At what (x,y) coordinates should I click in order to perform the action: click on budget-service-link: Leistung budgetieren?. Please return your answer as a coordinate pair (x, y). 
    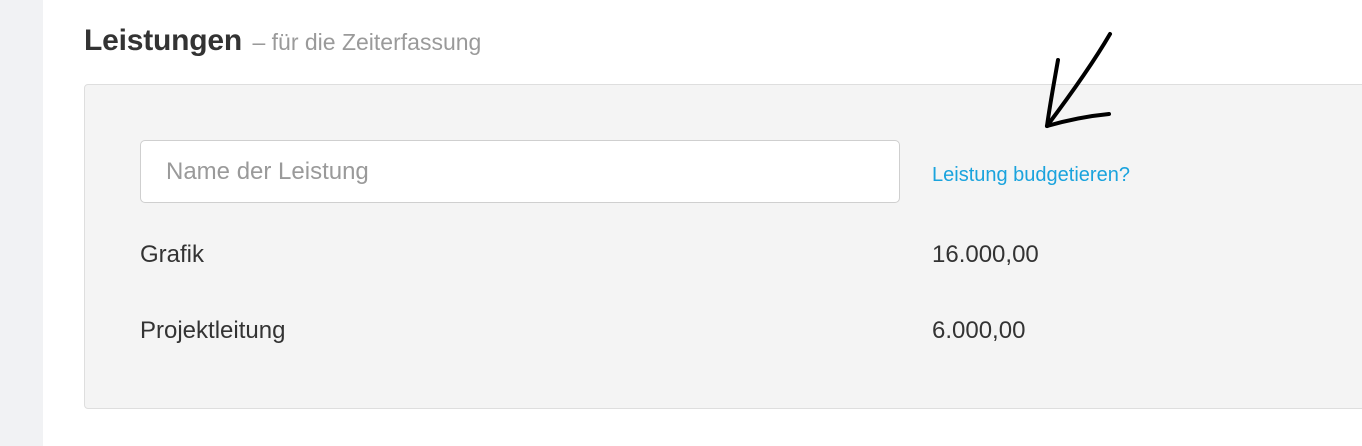
    Looking at the image, I should click on (1031, 175).